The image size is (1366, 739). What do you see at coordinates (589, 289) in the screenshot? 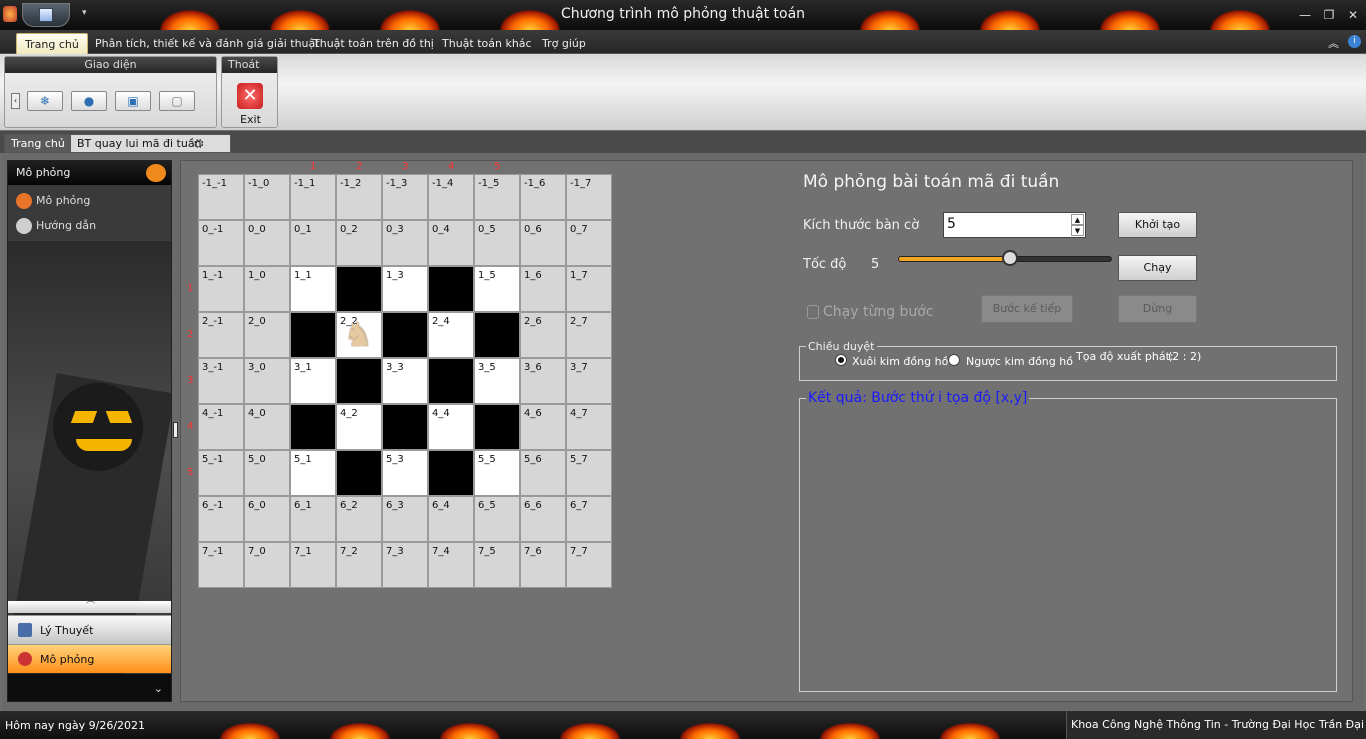
I see `board-cell: 1_7` at bounding box center [589, 289].